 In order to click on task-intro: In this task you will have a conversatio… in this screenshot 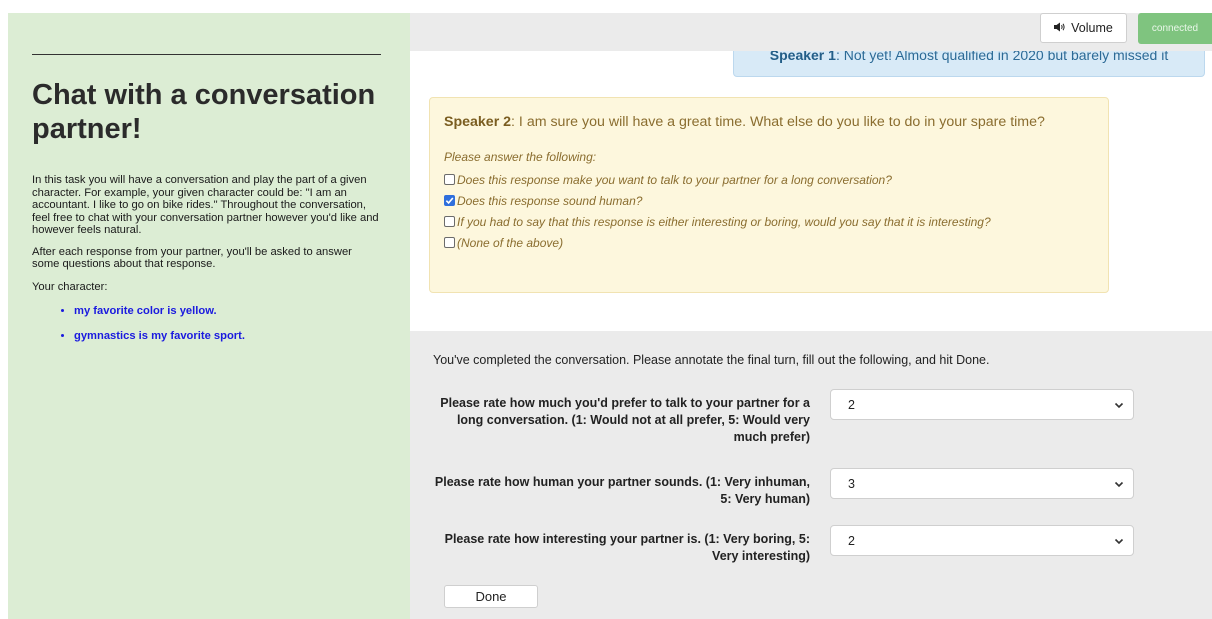, I will do `click(205, 205)`.